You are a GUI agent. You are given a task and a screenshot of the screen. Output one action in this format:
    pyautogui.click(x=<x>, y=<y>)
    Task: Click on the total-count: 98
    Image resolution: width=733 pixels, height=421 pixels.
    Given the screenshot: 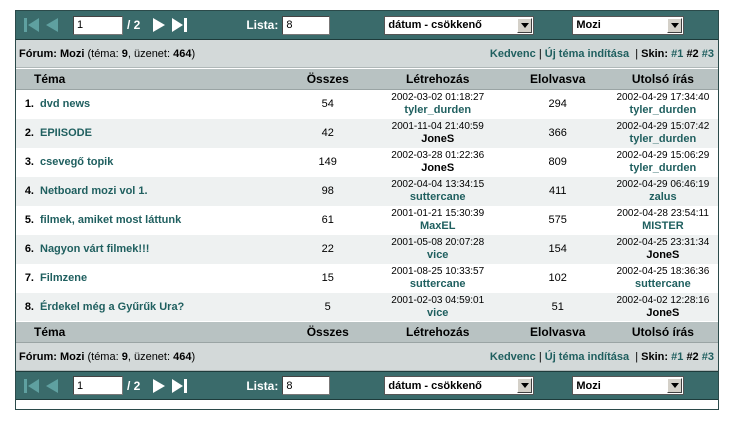 What is the action you would take?
    pyautogui.click(x=327, y=191)
    